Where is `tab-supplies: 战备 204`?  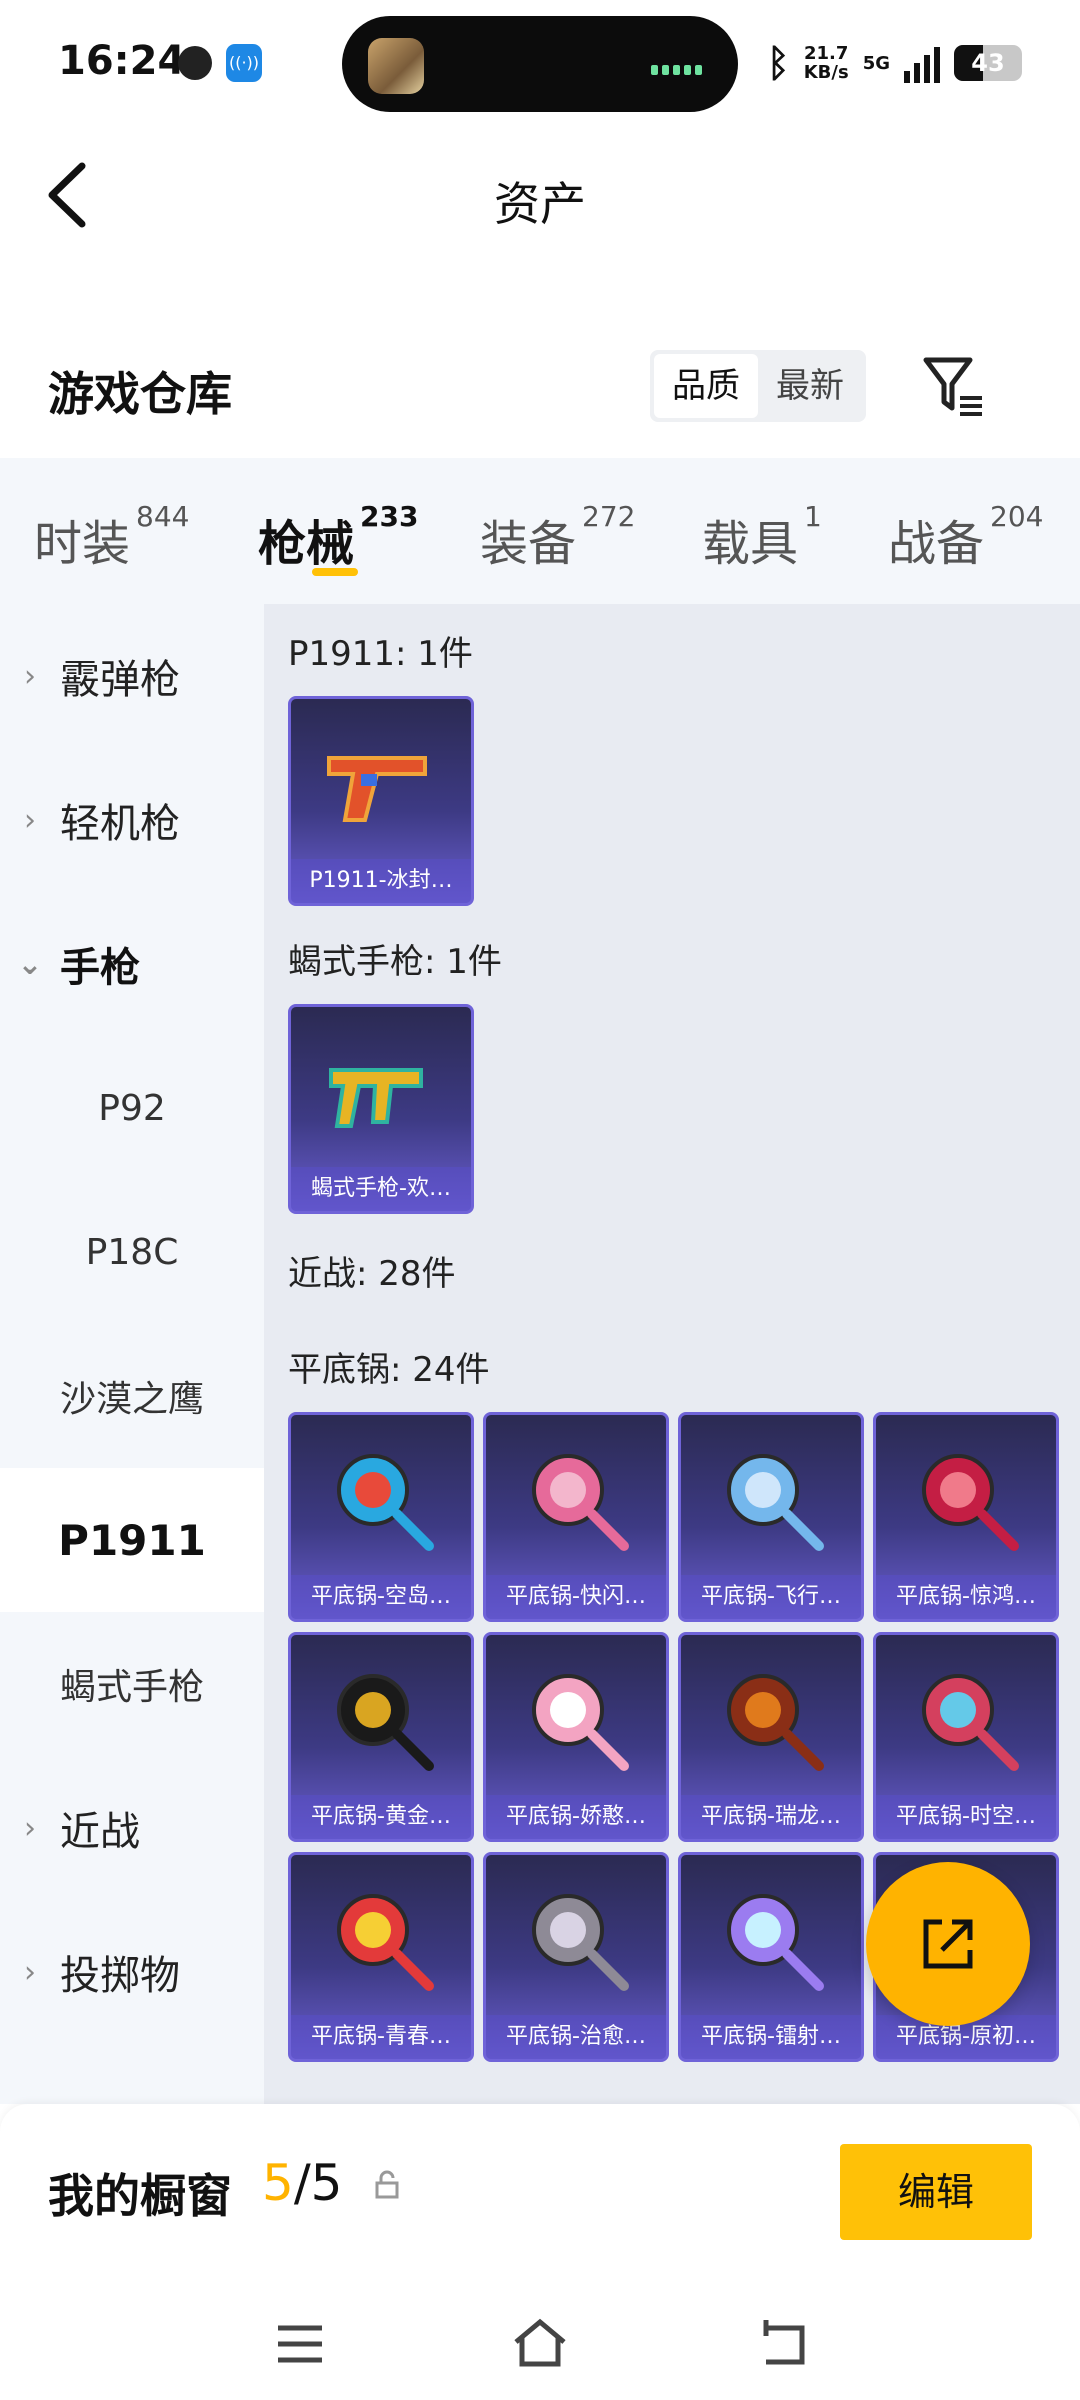
tab-supplies: 战备 204 is located at coordinates (965, 537).